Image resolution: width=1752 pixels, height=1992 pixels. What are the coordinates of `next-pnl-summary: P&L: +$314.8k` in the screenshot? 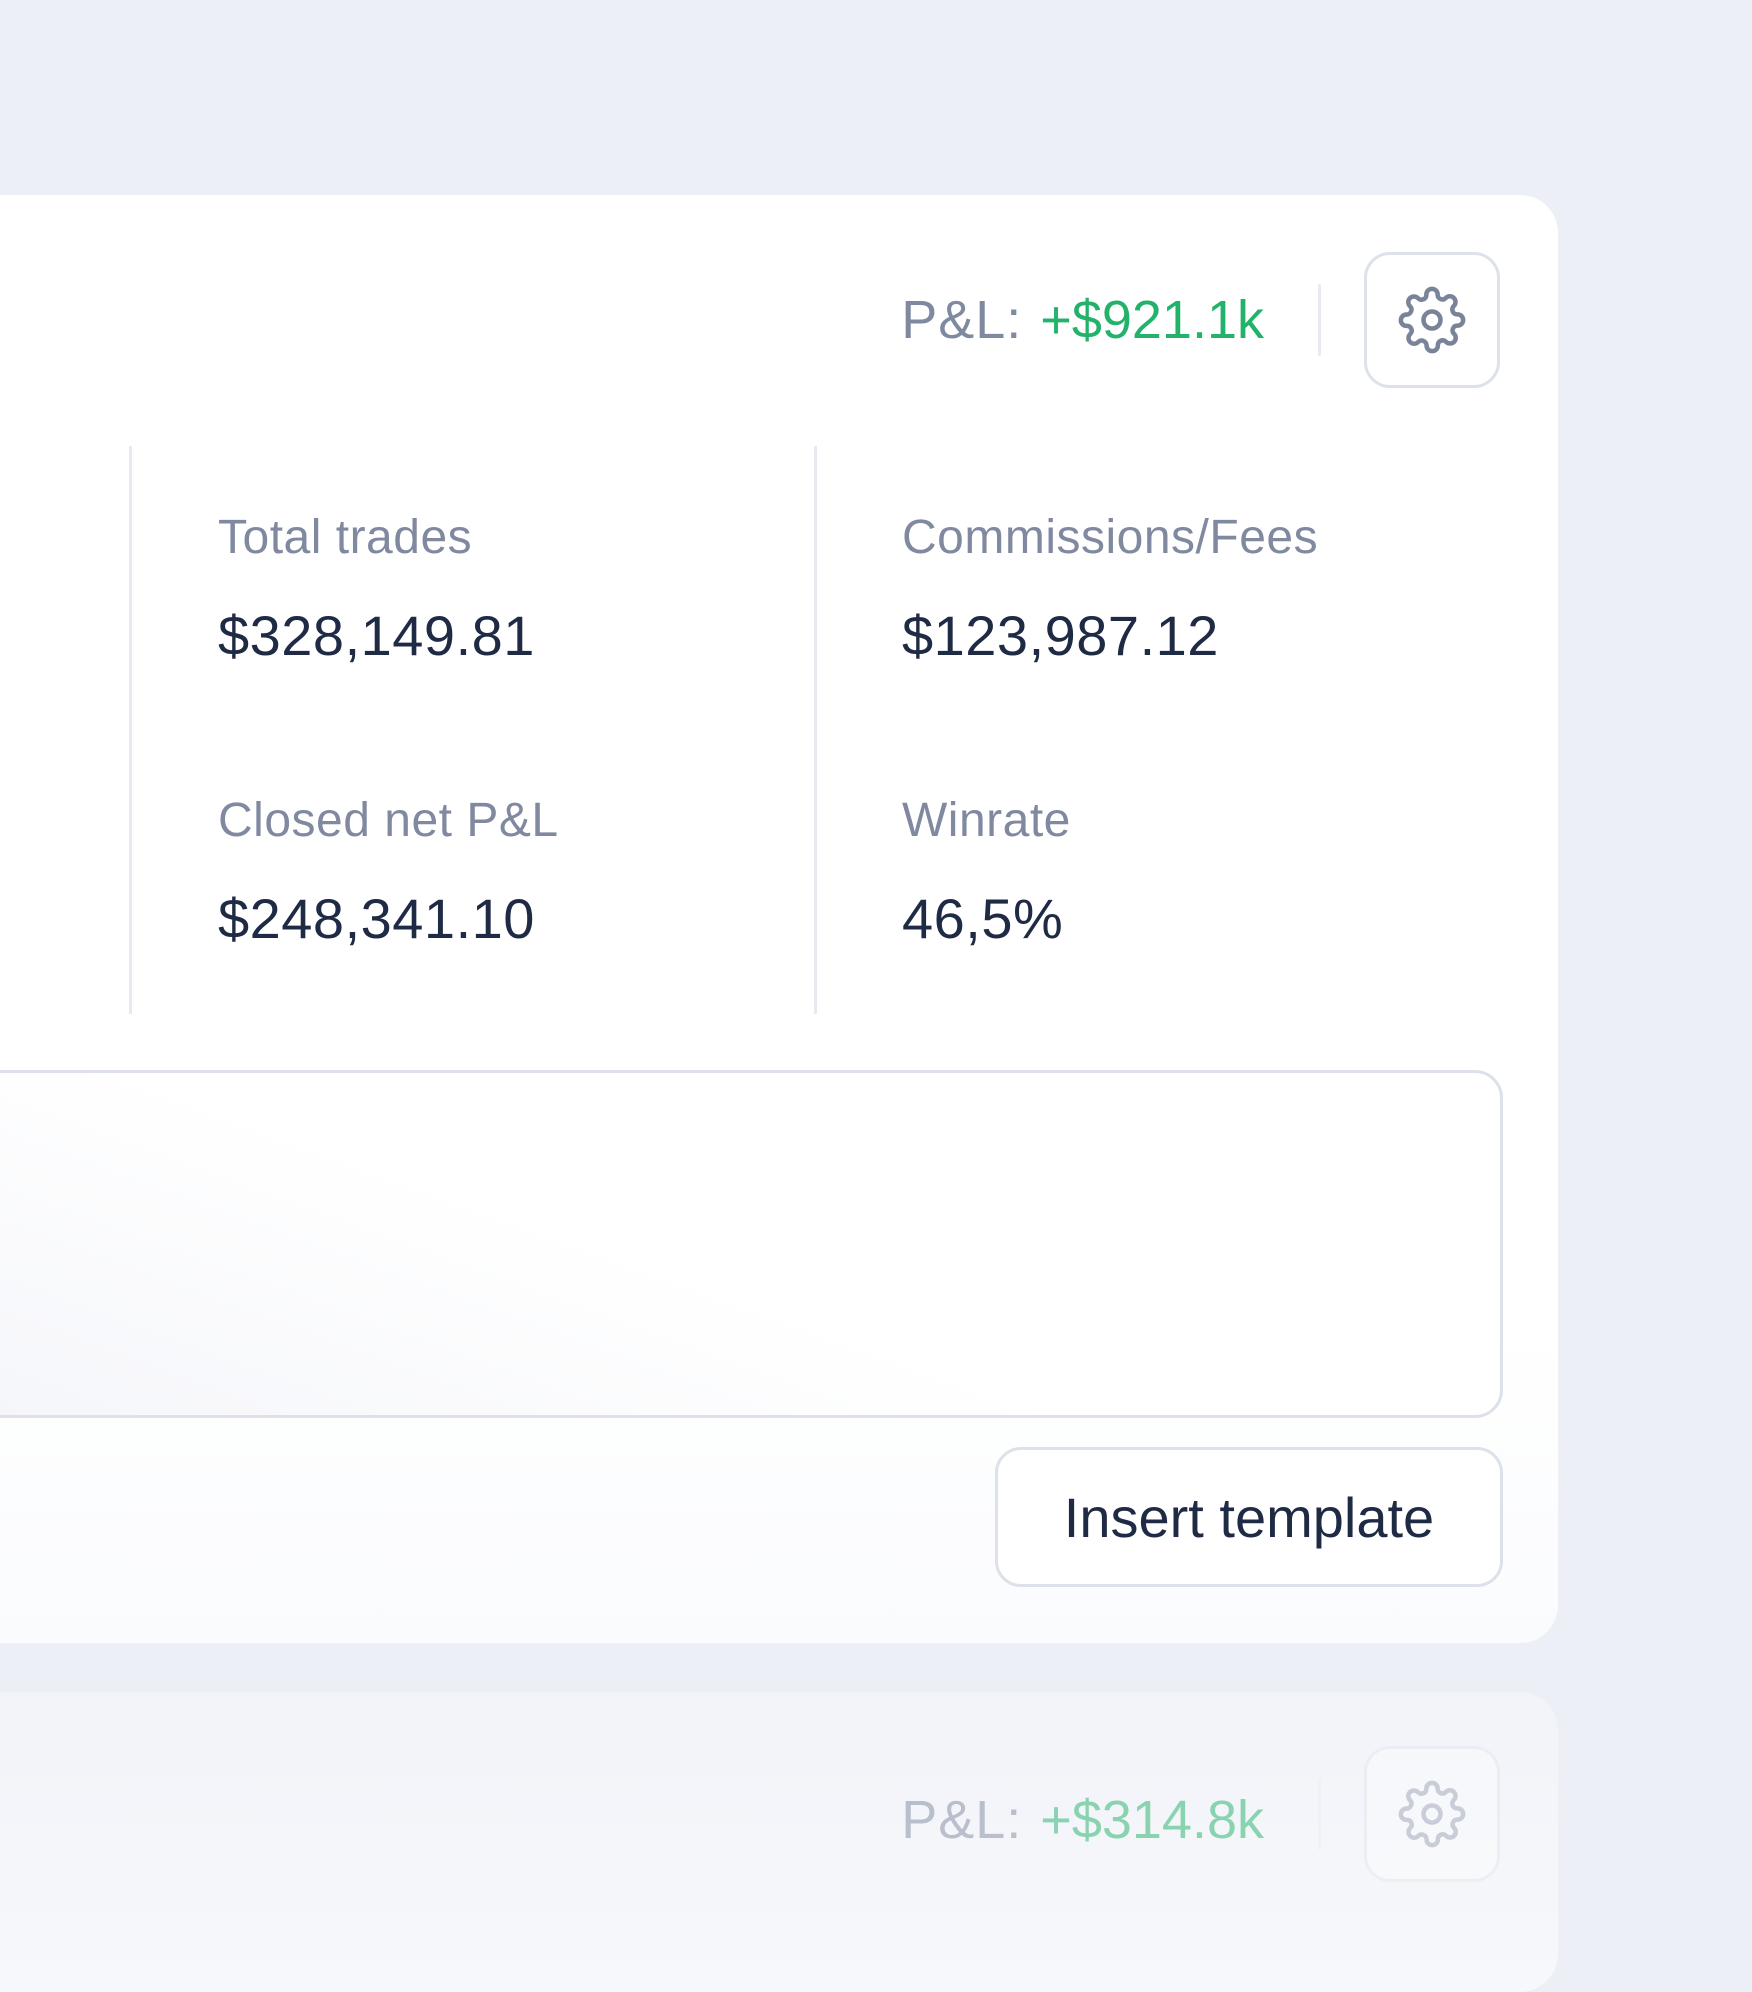 It's located at (1082, 1820).